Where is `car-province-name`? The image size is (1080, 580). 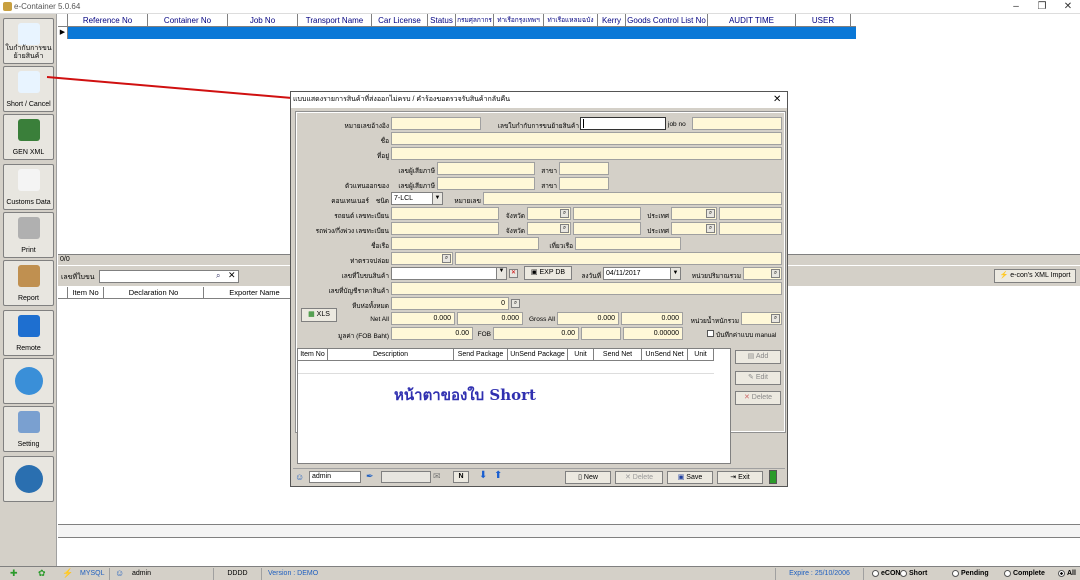 car-province-name is located at coordinates (607, 213).